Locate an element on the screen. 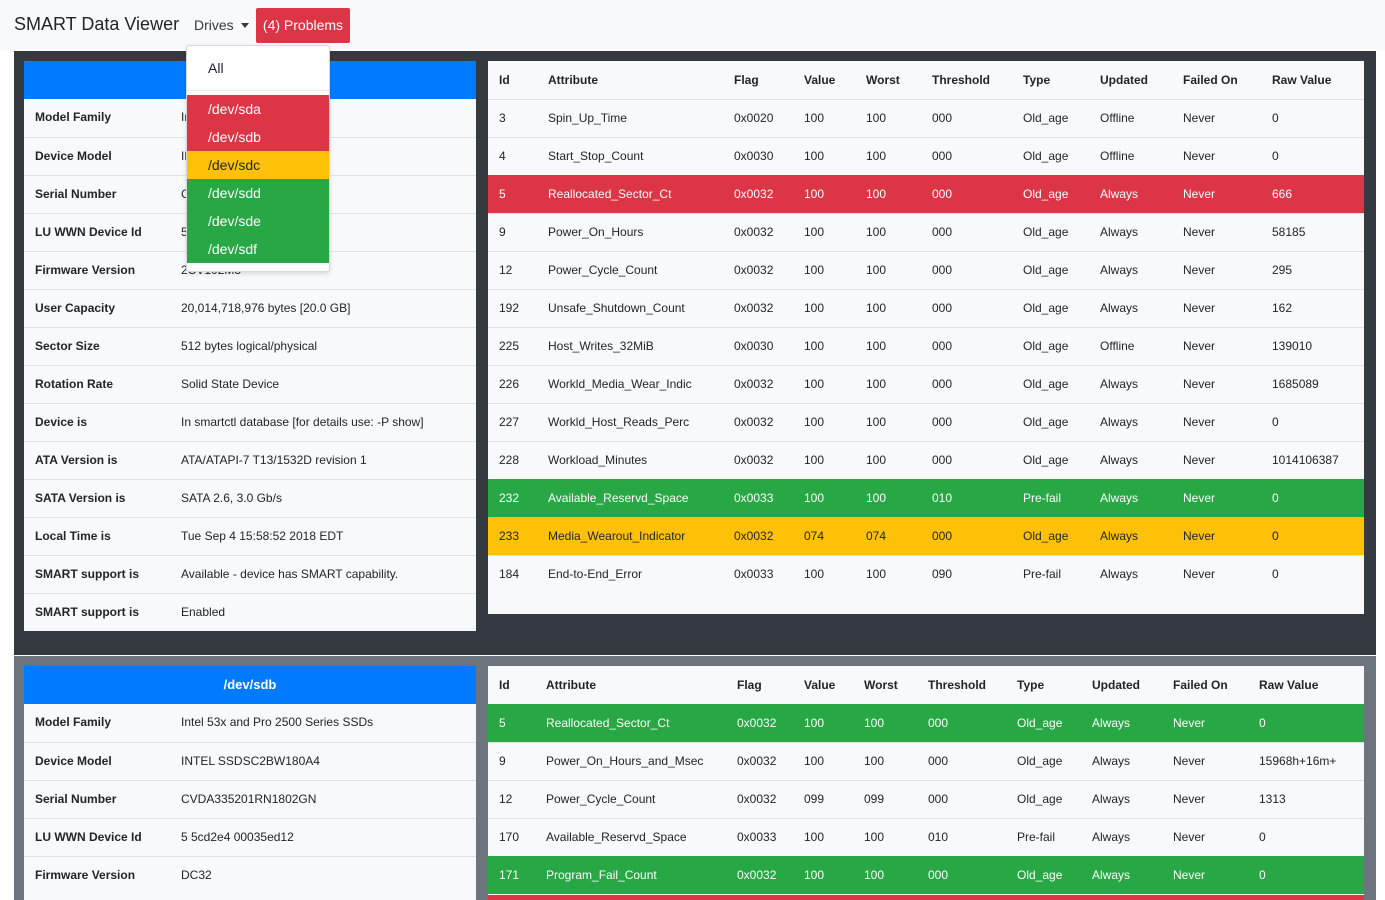  info-row: SATA Version is SATA 2.6, 3.0 Gb/s is located at coordinates (250, 498).